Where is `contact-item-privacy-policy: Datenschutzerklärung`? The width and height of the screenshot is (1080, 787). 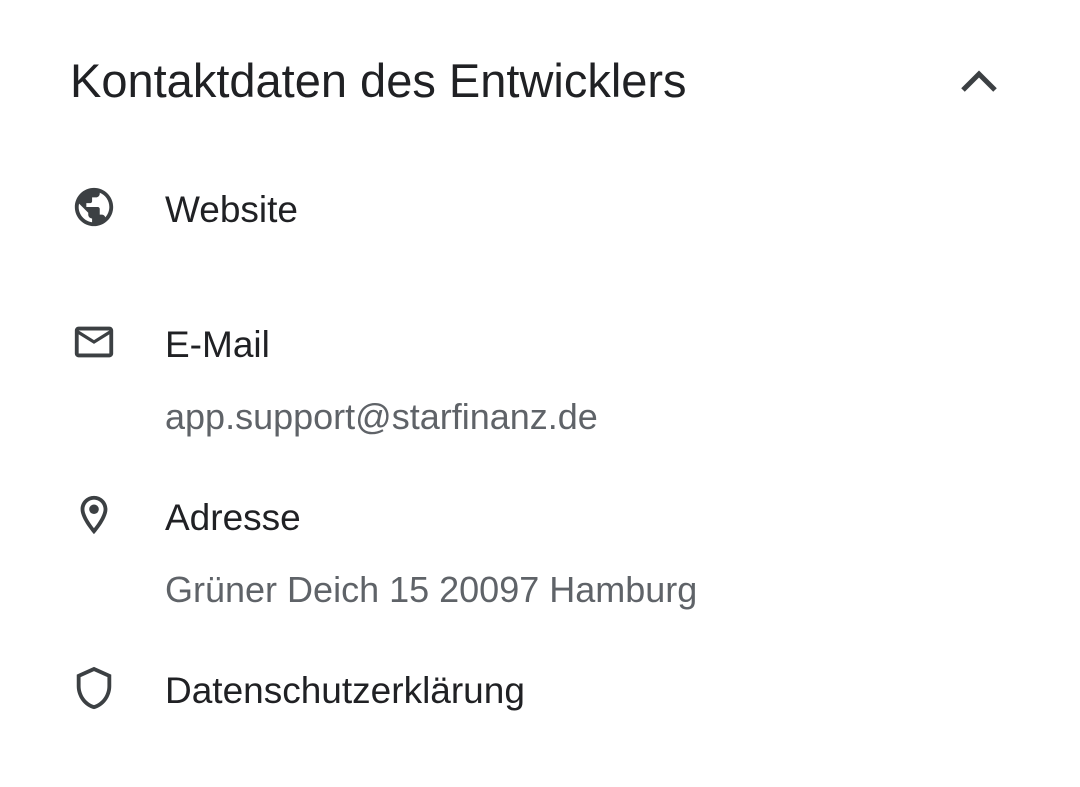 contact-item-privacy-policy: Datenschutzerklärung is located at coordinates (540, 695).